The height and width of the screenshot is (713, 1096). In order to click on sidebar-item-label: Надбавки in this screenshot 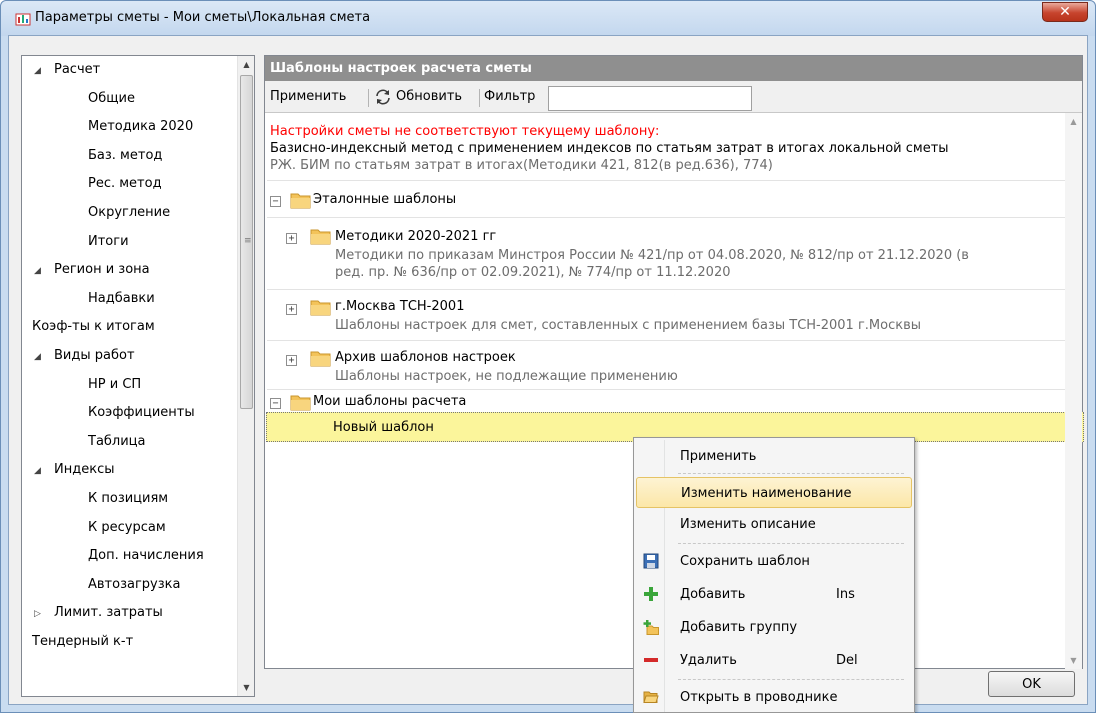, I will do `click(121, 298)`.